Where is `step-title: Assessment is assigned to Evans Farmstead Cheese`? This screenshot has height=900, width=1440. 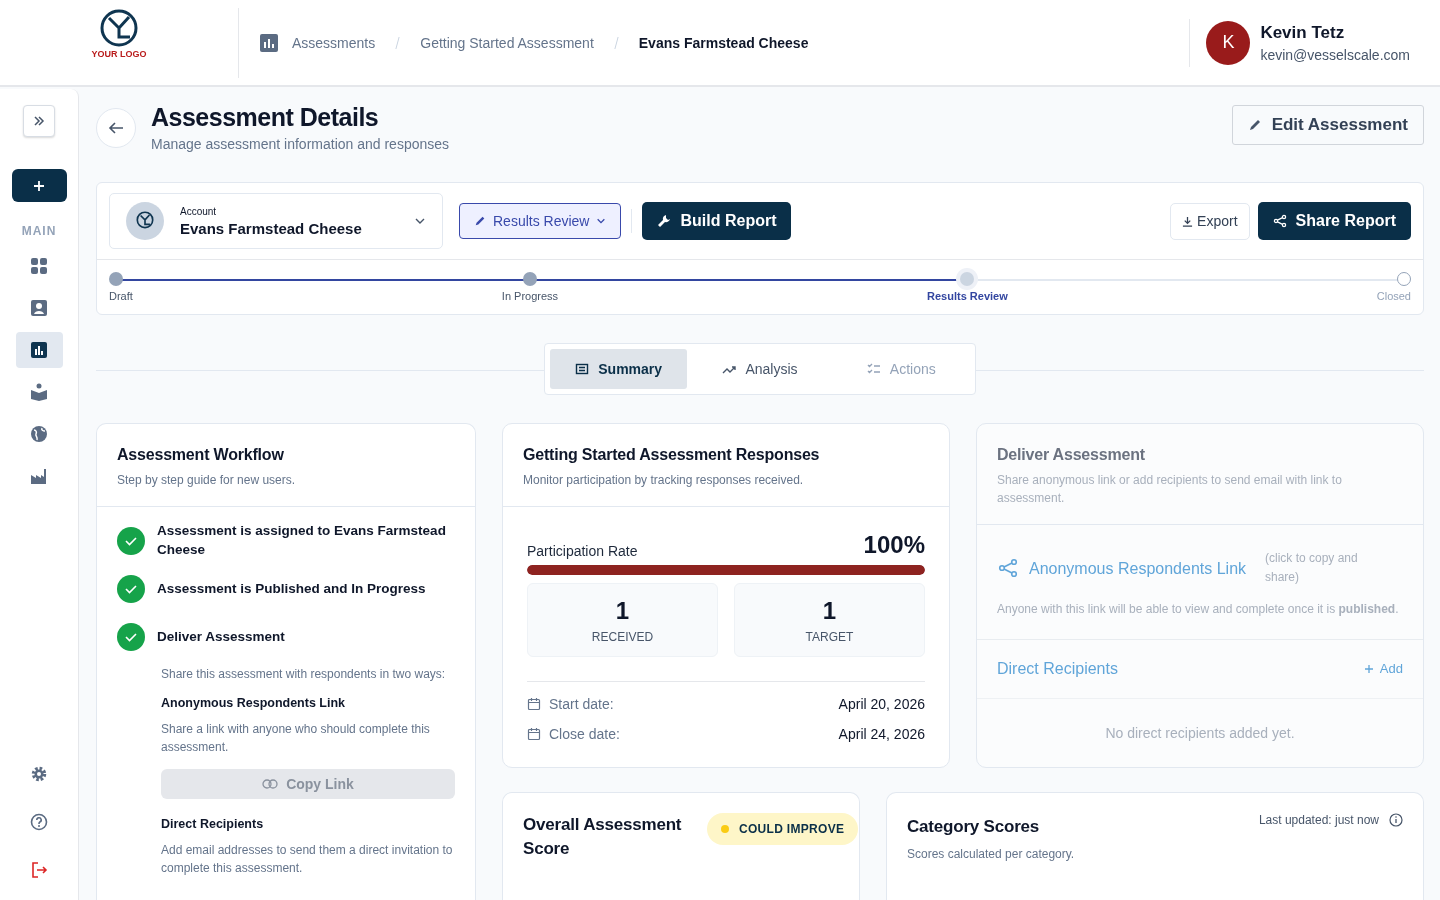
step-title: Assessment is assigned to Evans Farmstead Cheese is located at coordinates (302, 540).